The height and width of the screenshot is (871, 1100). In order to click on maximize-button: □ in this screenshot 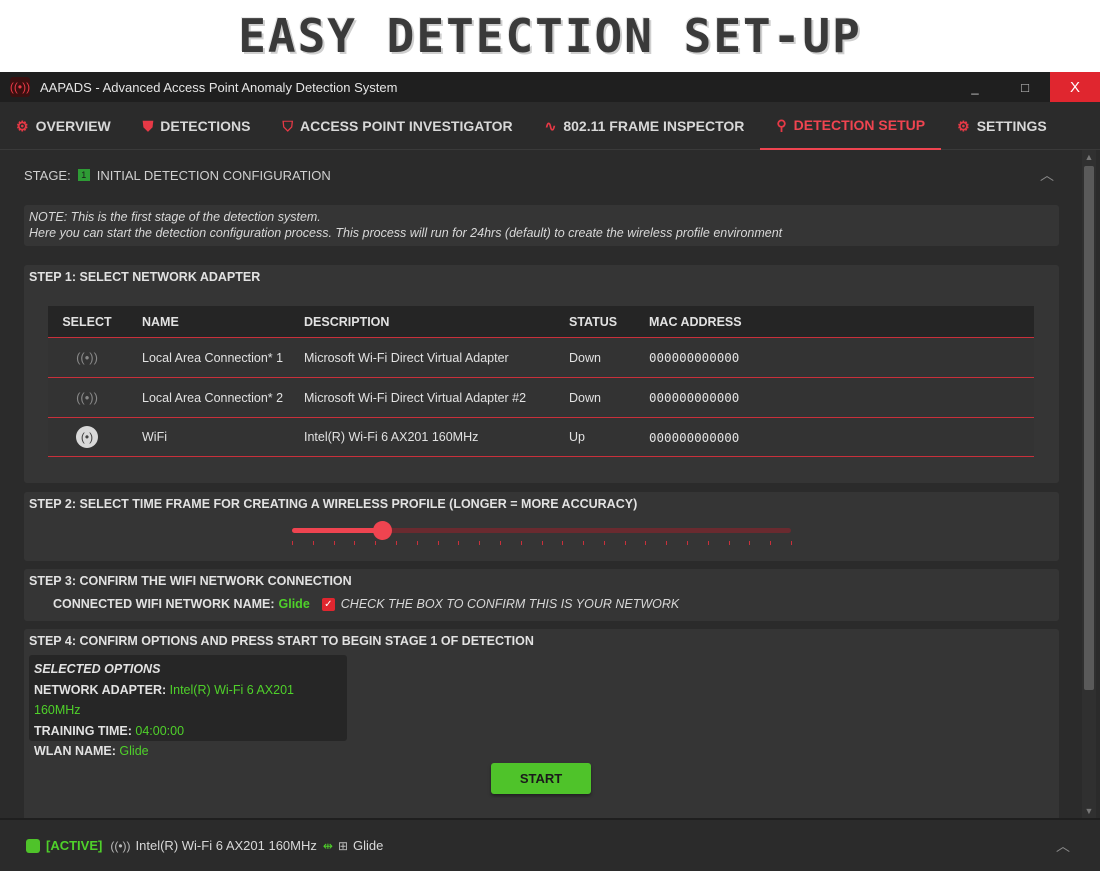, I will do `click(1025, 87)`.